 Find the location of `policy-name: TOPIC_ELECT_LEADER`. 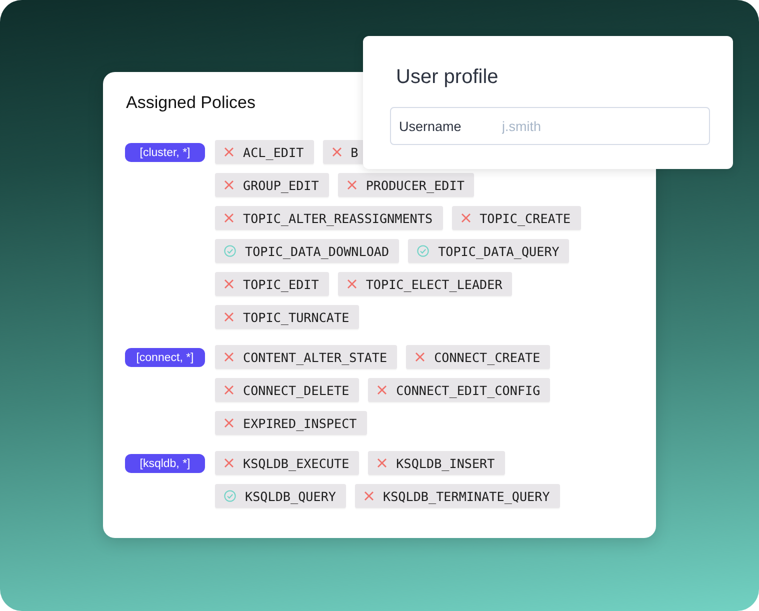

policy-name: TOPIC_ELECT_LEADER is located at coordinates (434, 284).